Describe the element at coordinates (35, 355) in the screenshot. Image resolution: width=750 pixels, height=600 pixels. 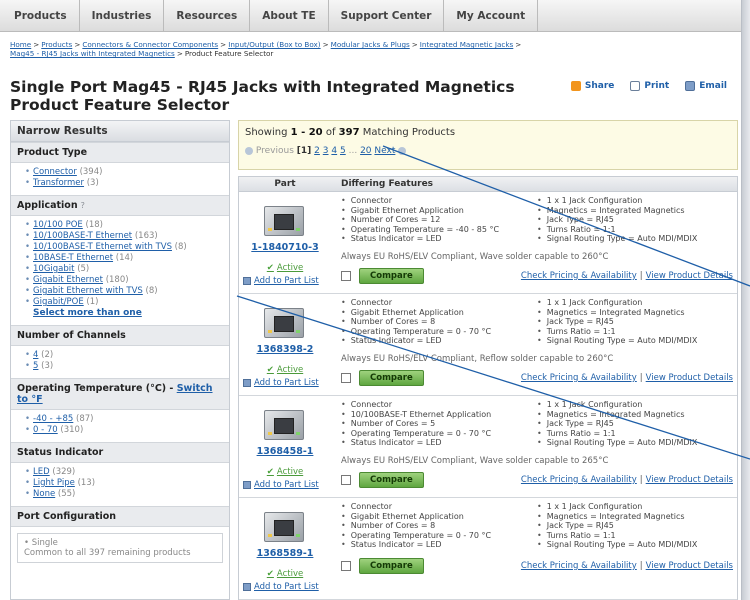
I see `facet-link-channels-4: 4` at that location.